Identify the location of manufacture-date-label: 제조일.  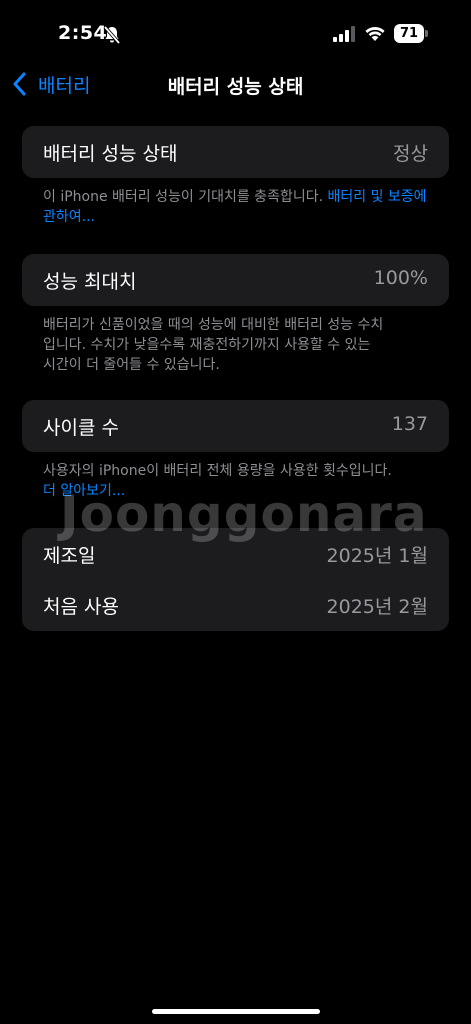
(69, 556).